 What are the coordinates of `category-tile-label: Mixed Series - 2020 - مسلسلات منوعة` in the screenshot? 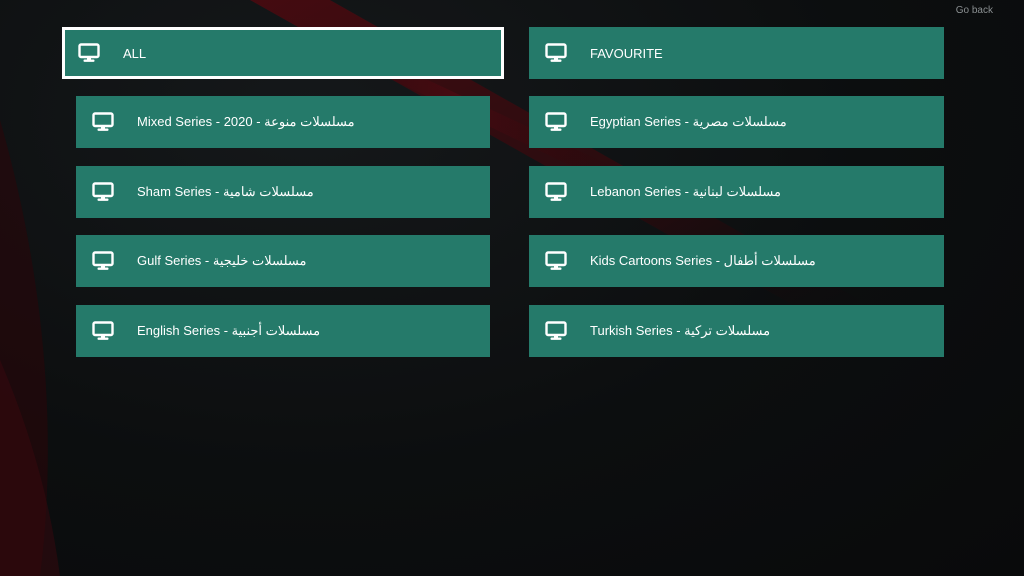 It's located at (246, 121).